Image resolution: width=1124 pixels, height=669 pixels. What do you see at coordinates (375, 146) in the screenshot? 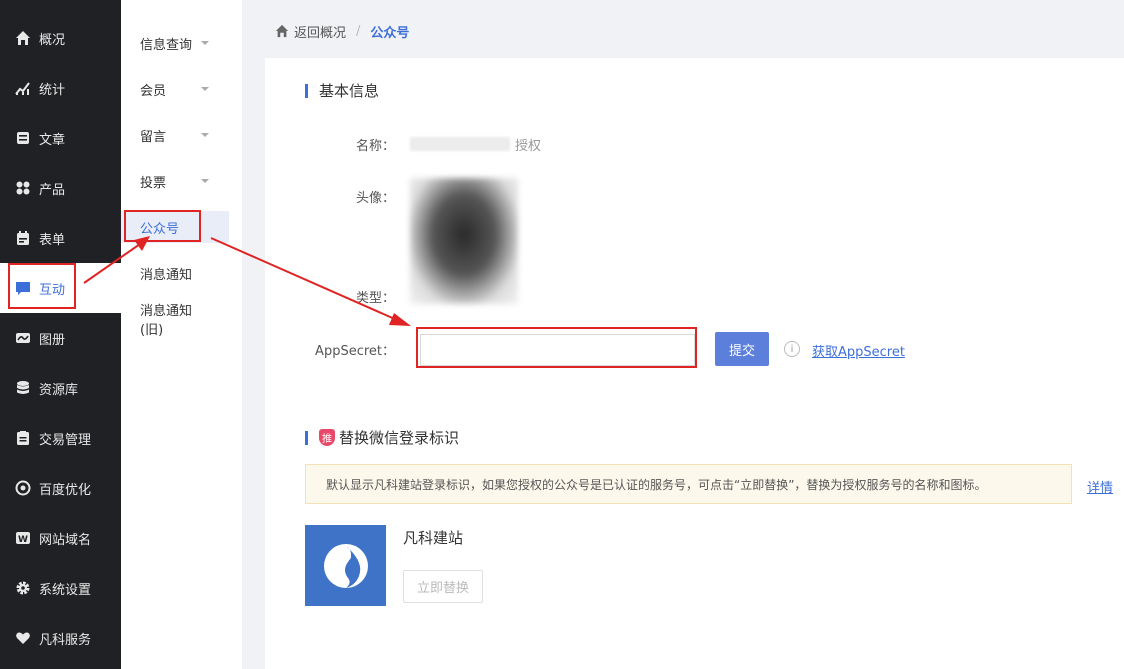
I see `name-label: 名称：` at bounding box center [375, 146].